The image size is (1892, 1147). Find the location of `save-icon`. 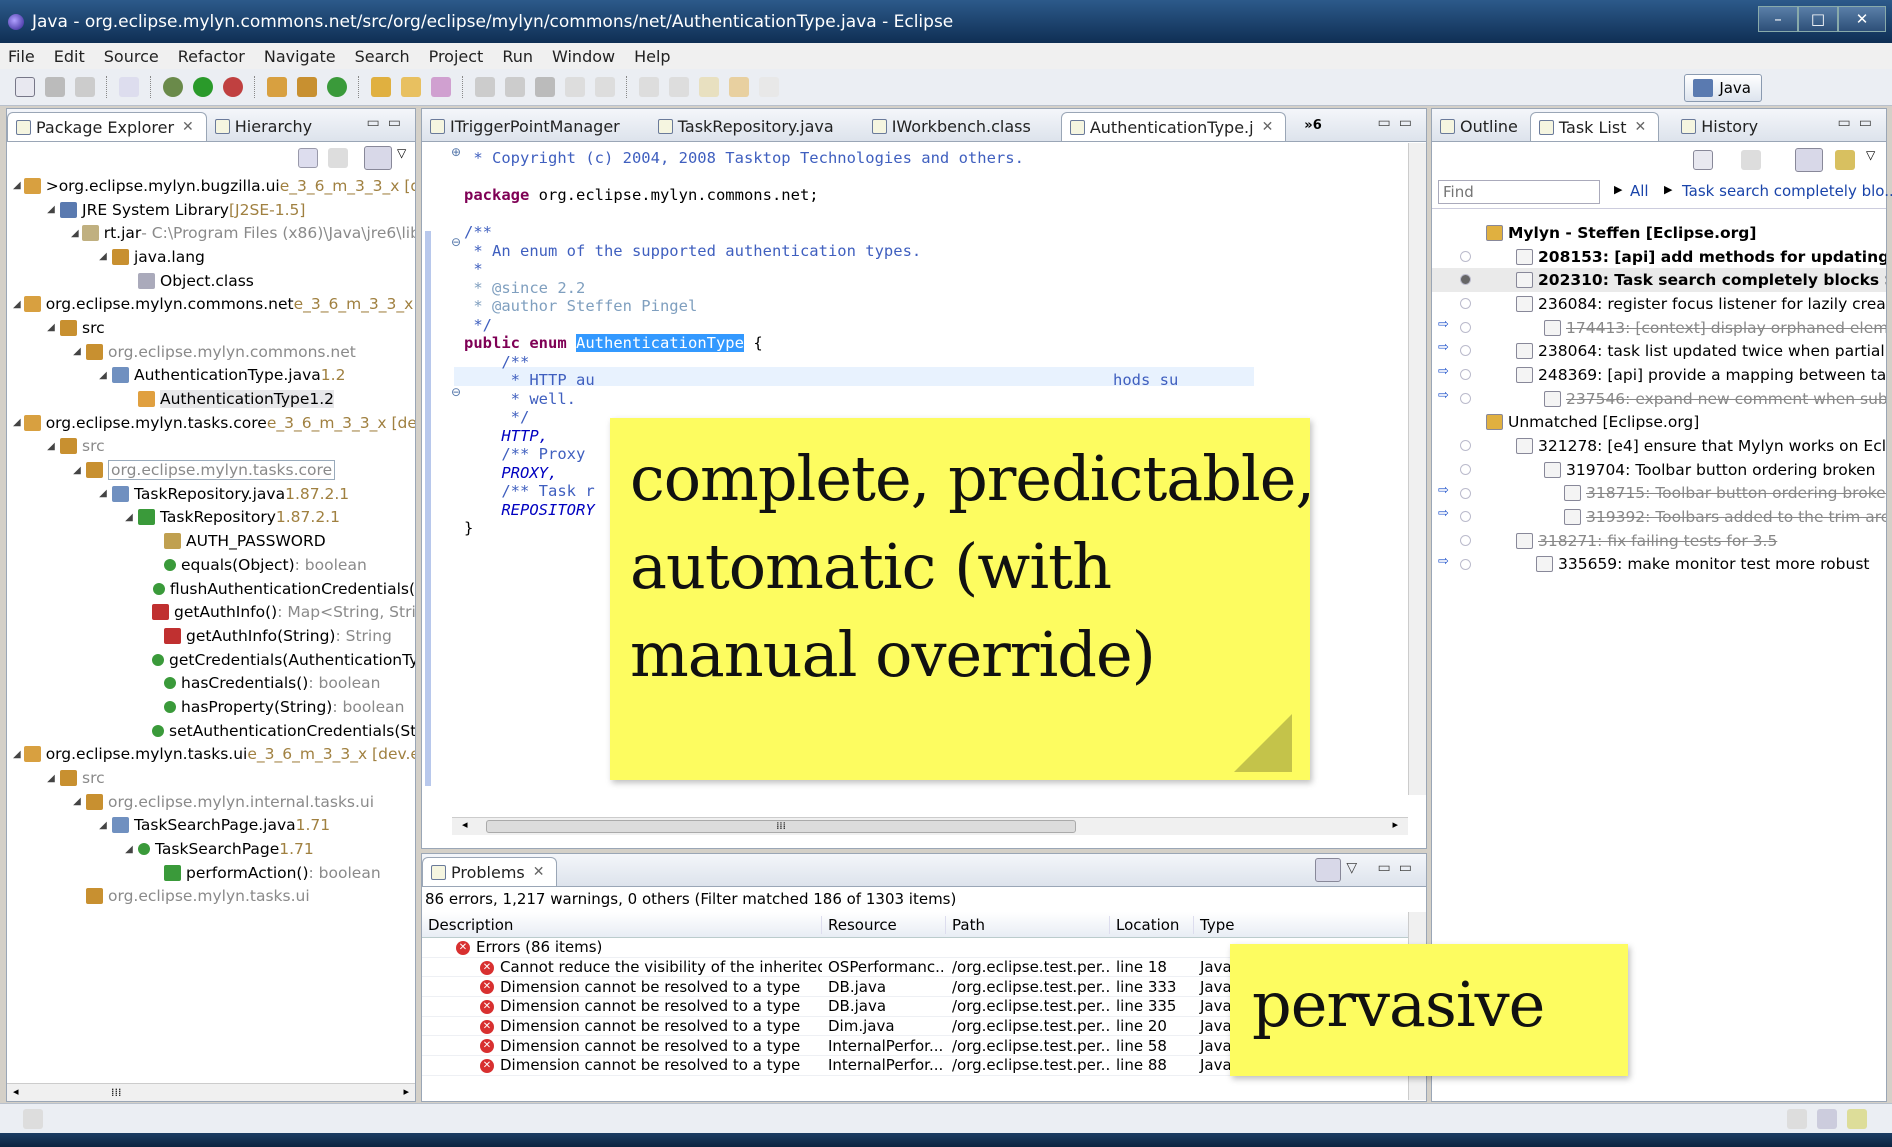

save-icon is located at coordinates (55, 87).